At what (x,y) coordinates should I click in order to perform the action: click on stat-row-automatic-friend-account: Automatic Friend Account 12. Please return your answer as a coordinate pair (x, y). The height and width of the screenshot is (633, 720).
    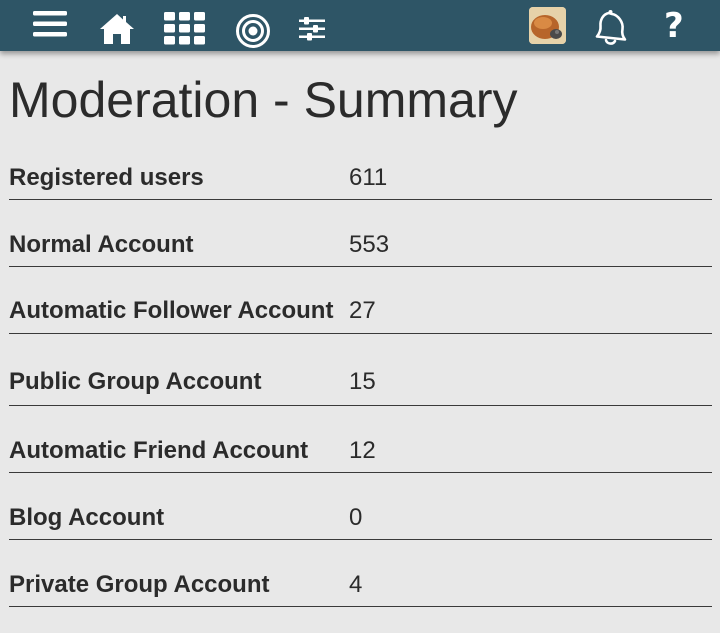
    Looking at the image, I should click on (360, 452).